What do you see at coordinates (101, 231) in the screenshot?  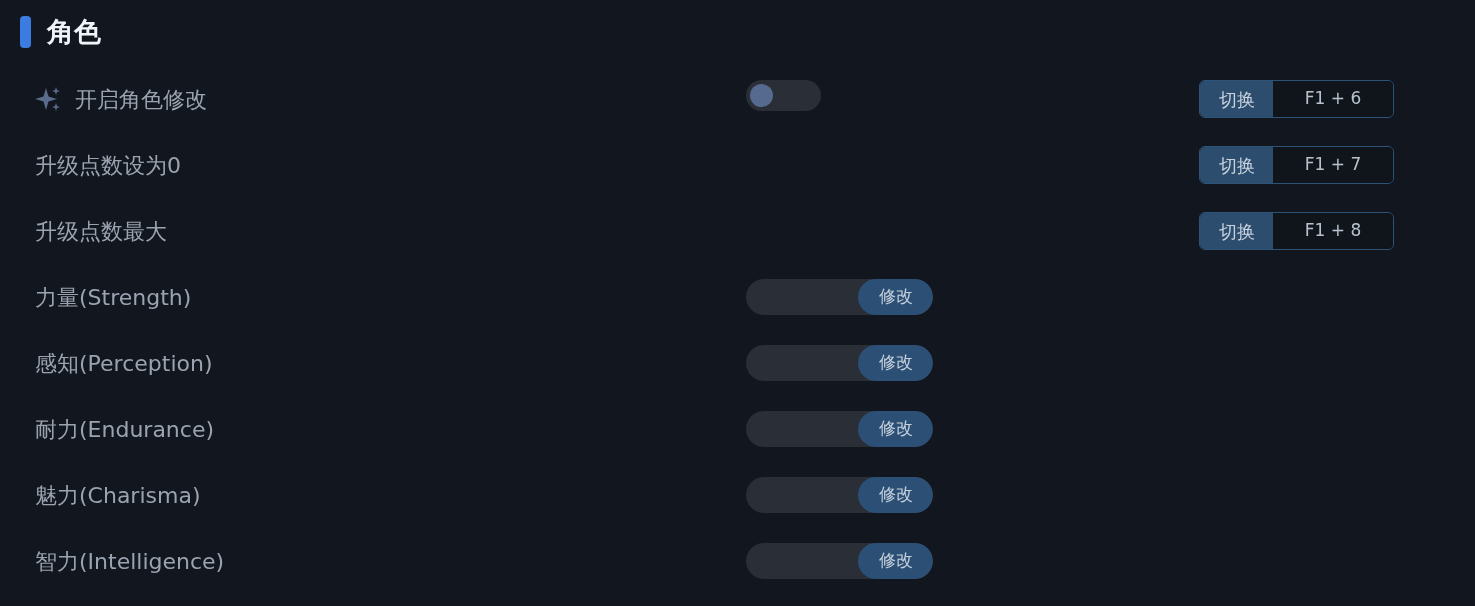 I see `row-label: 升级点数最大` at bounding box center [101, 231].